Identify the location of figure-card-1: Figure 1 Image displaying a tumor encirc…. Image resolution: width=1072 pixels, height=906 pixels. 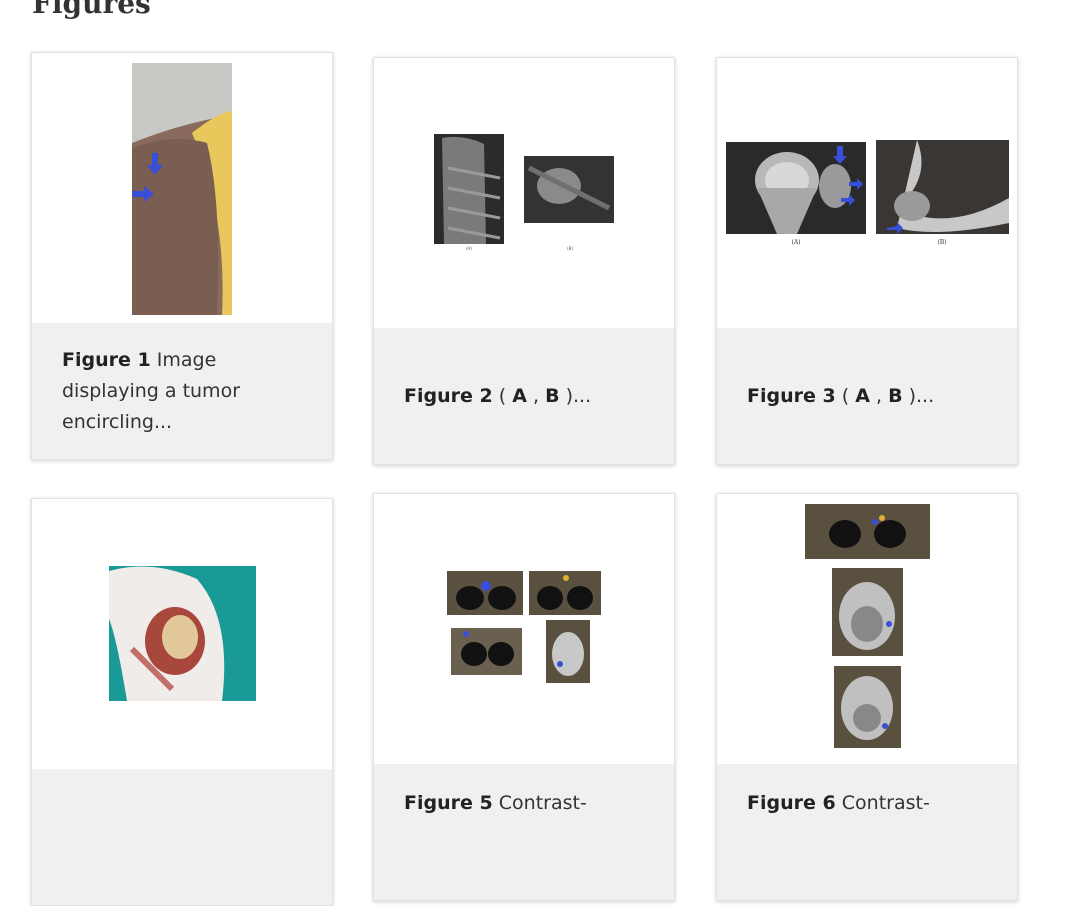
(182, 256).